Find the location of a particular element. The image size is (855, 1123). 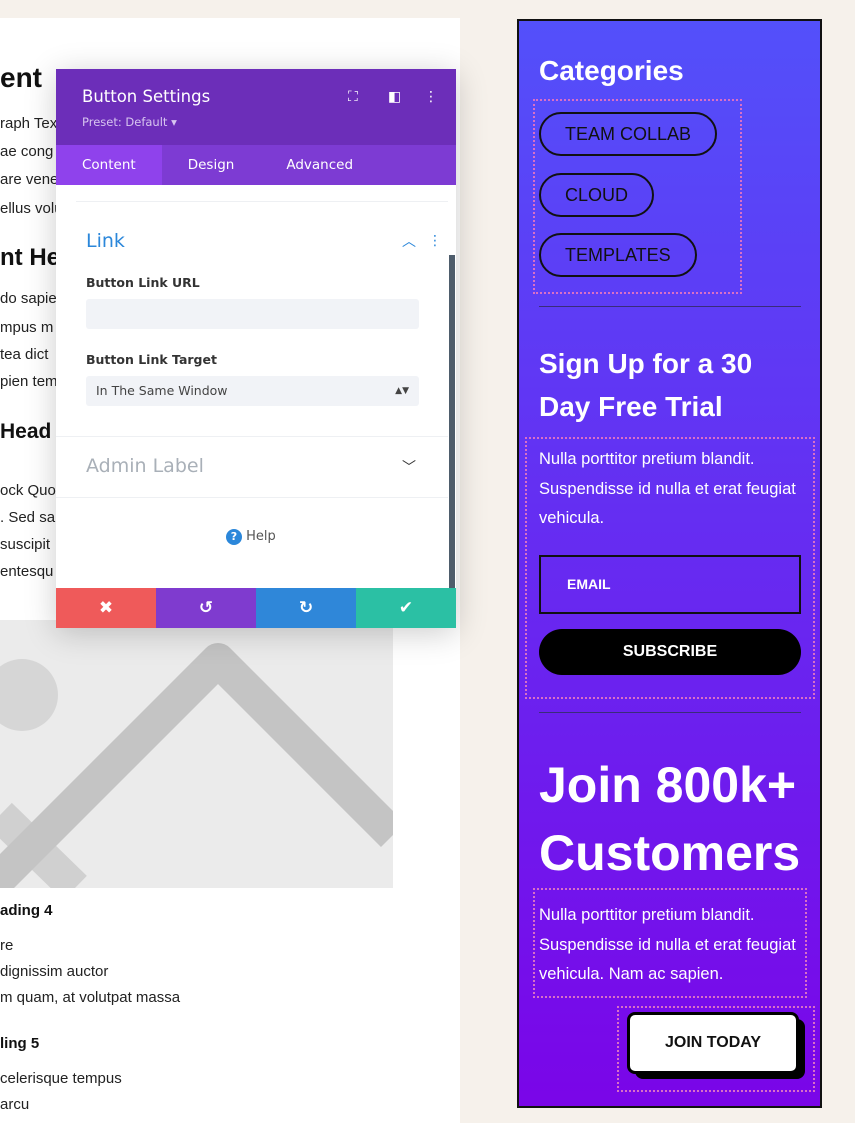

heading-fragment: ent is located at coordinates (21, 77).